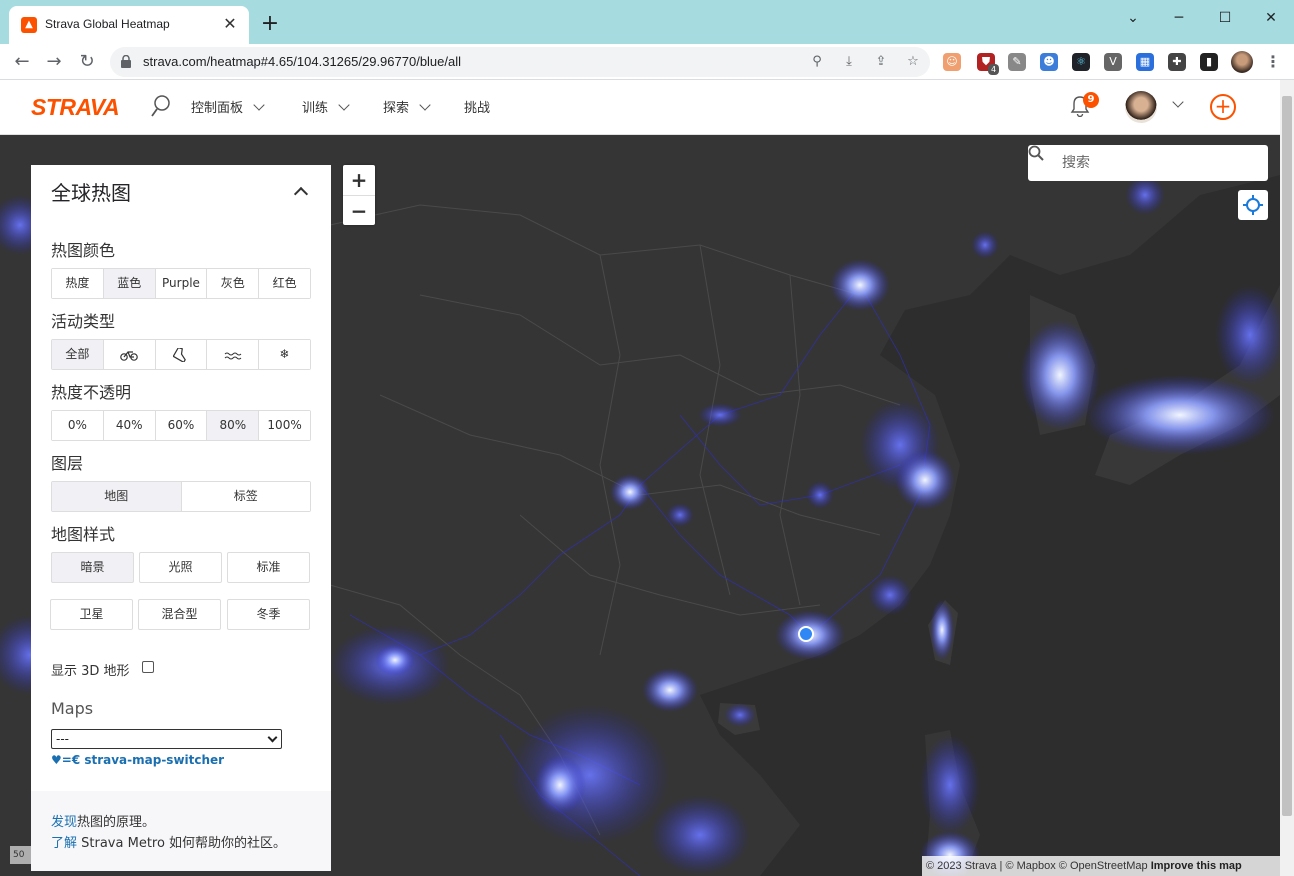 Image resolution: width=1294 pixels, height=876 pixels. I want to click on extensions-puzzle-icon: ✚, so click(1177, 62).